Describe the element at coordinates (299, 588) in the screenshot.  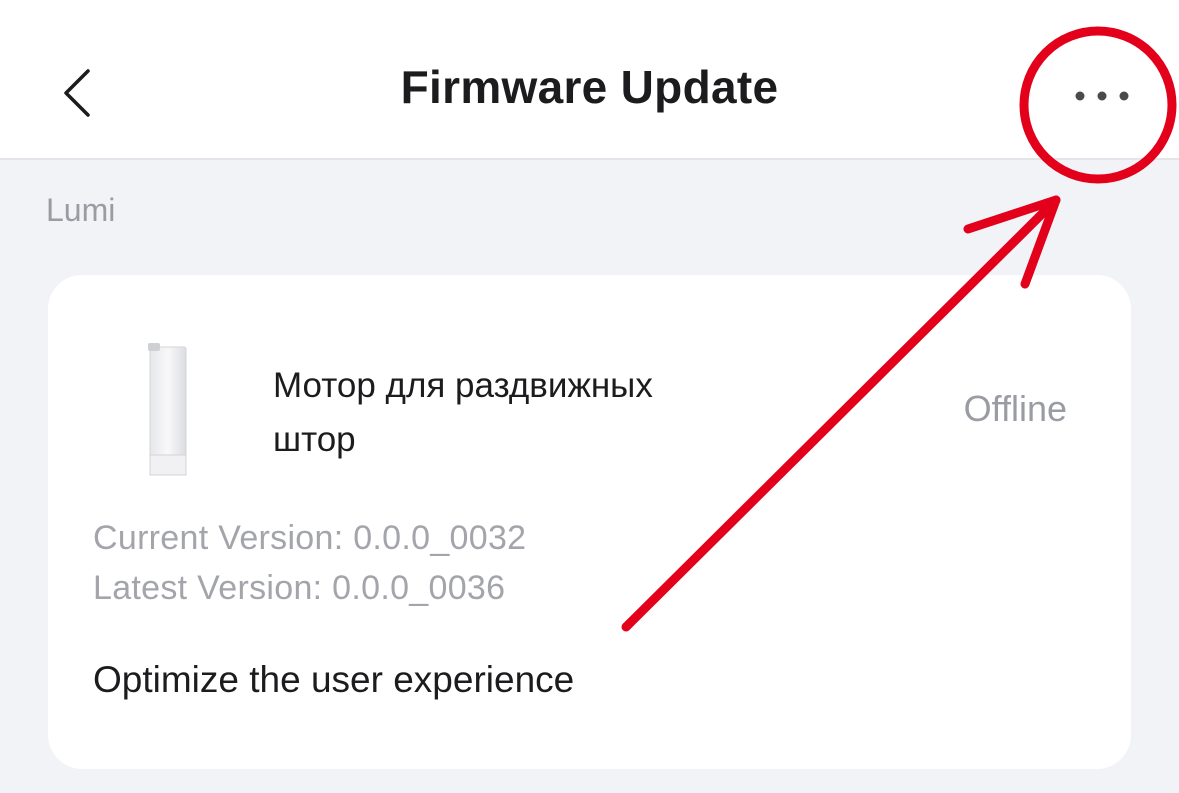
I see `latest-version: Latest Version: 0.0.0_0036` at that location.